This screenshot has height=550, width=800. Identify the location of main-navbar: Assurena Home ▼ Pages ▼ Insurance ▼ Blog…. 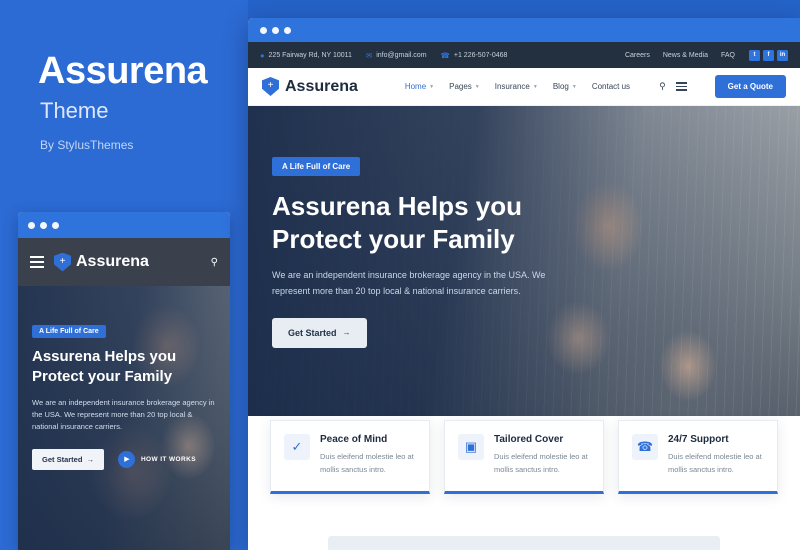
(524, 87).